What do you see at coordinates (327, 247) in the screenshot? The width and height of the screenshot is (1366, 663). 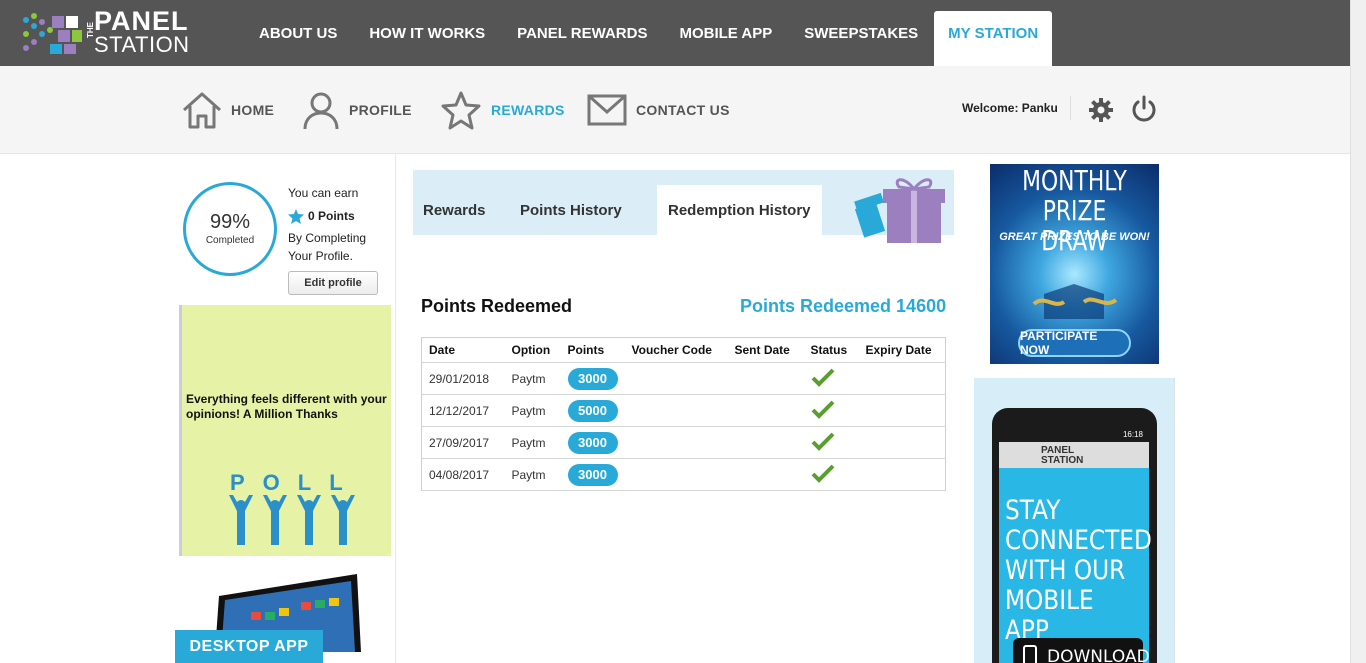 I see `earn-condition: By Completing Your Profile.` at bounding box center [327, 247].